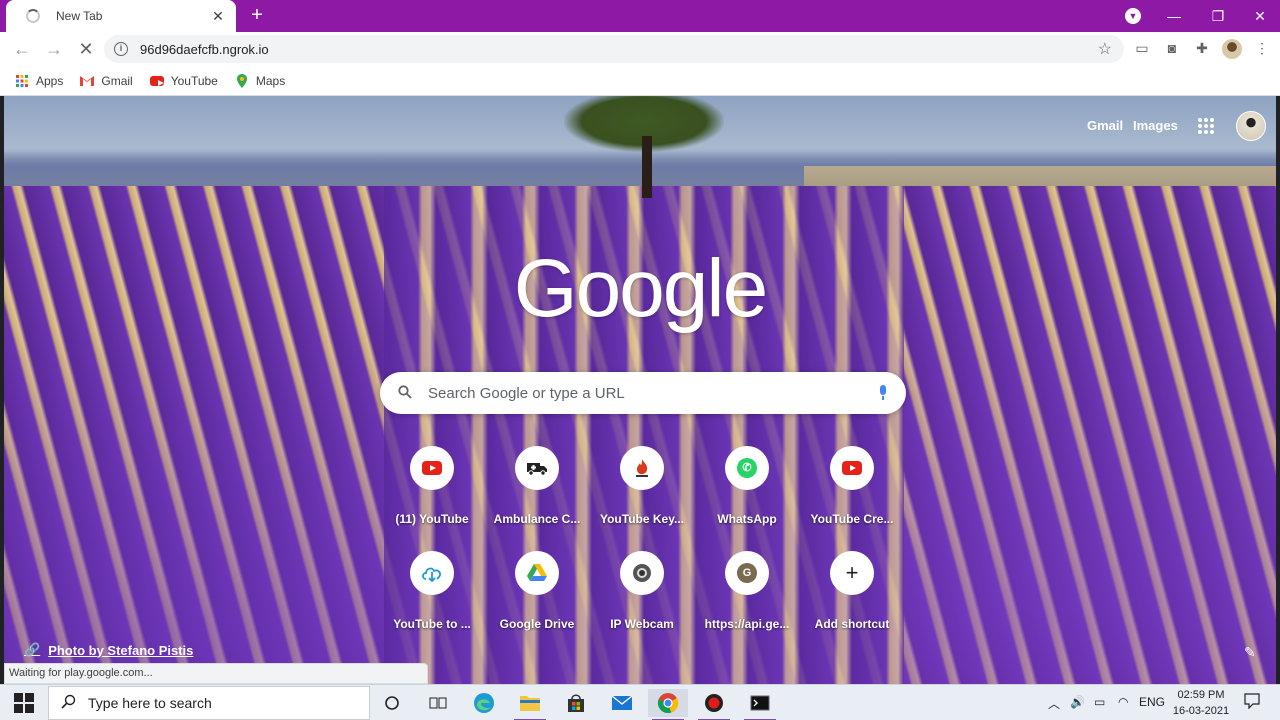  I want to click on battery-icon: ▭, so click(1099, 702).